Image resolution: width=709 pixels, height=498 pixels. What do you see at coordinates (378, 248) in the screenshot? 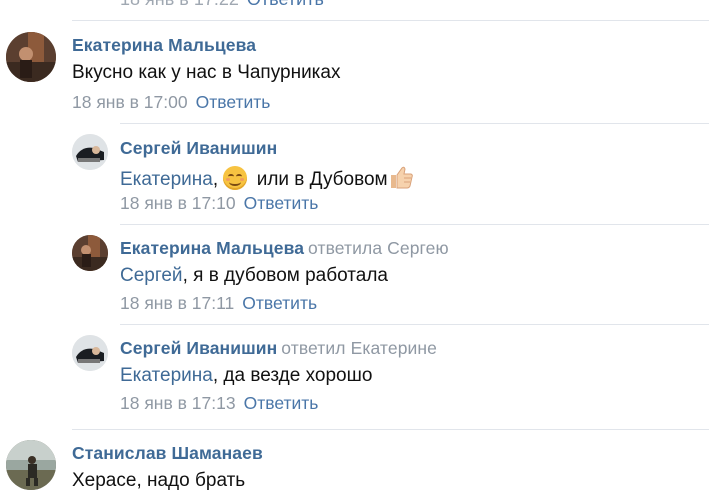
I see `replied-to: ответила Сергею` at bounding box center [378, 248].